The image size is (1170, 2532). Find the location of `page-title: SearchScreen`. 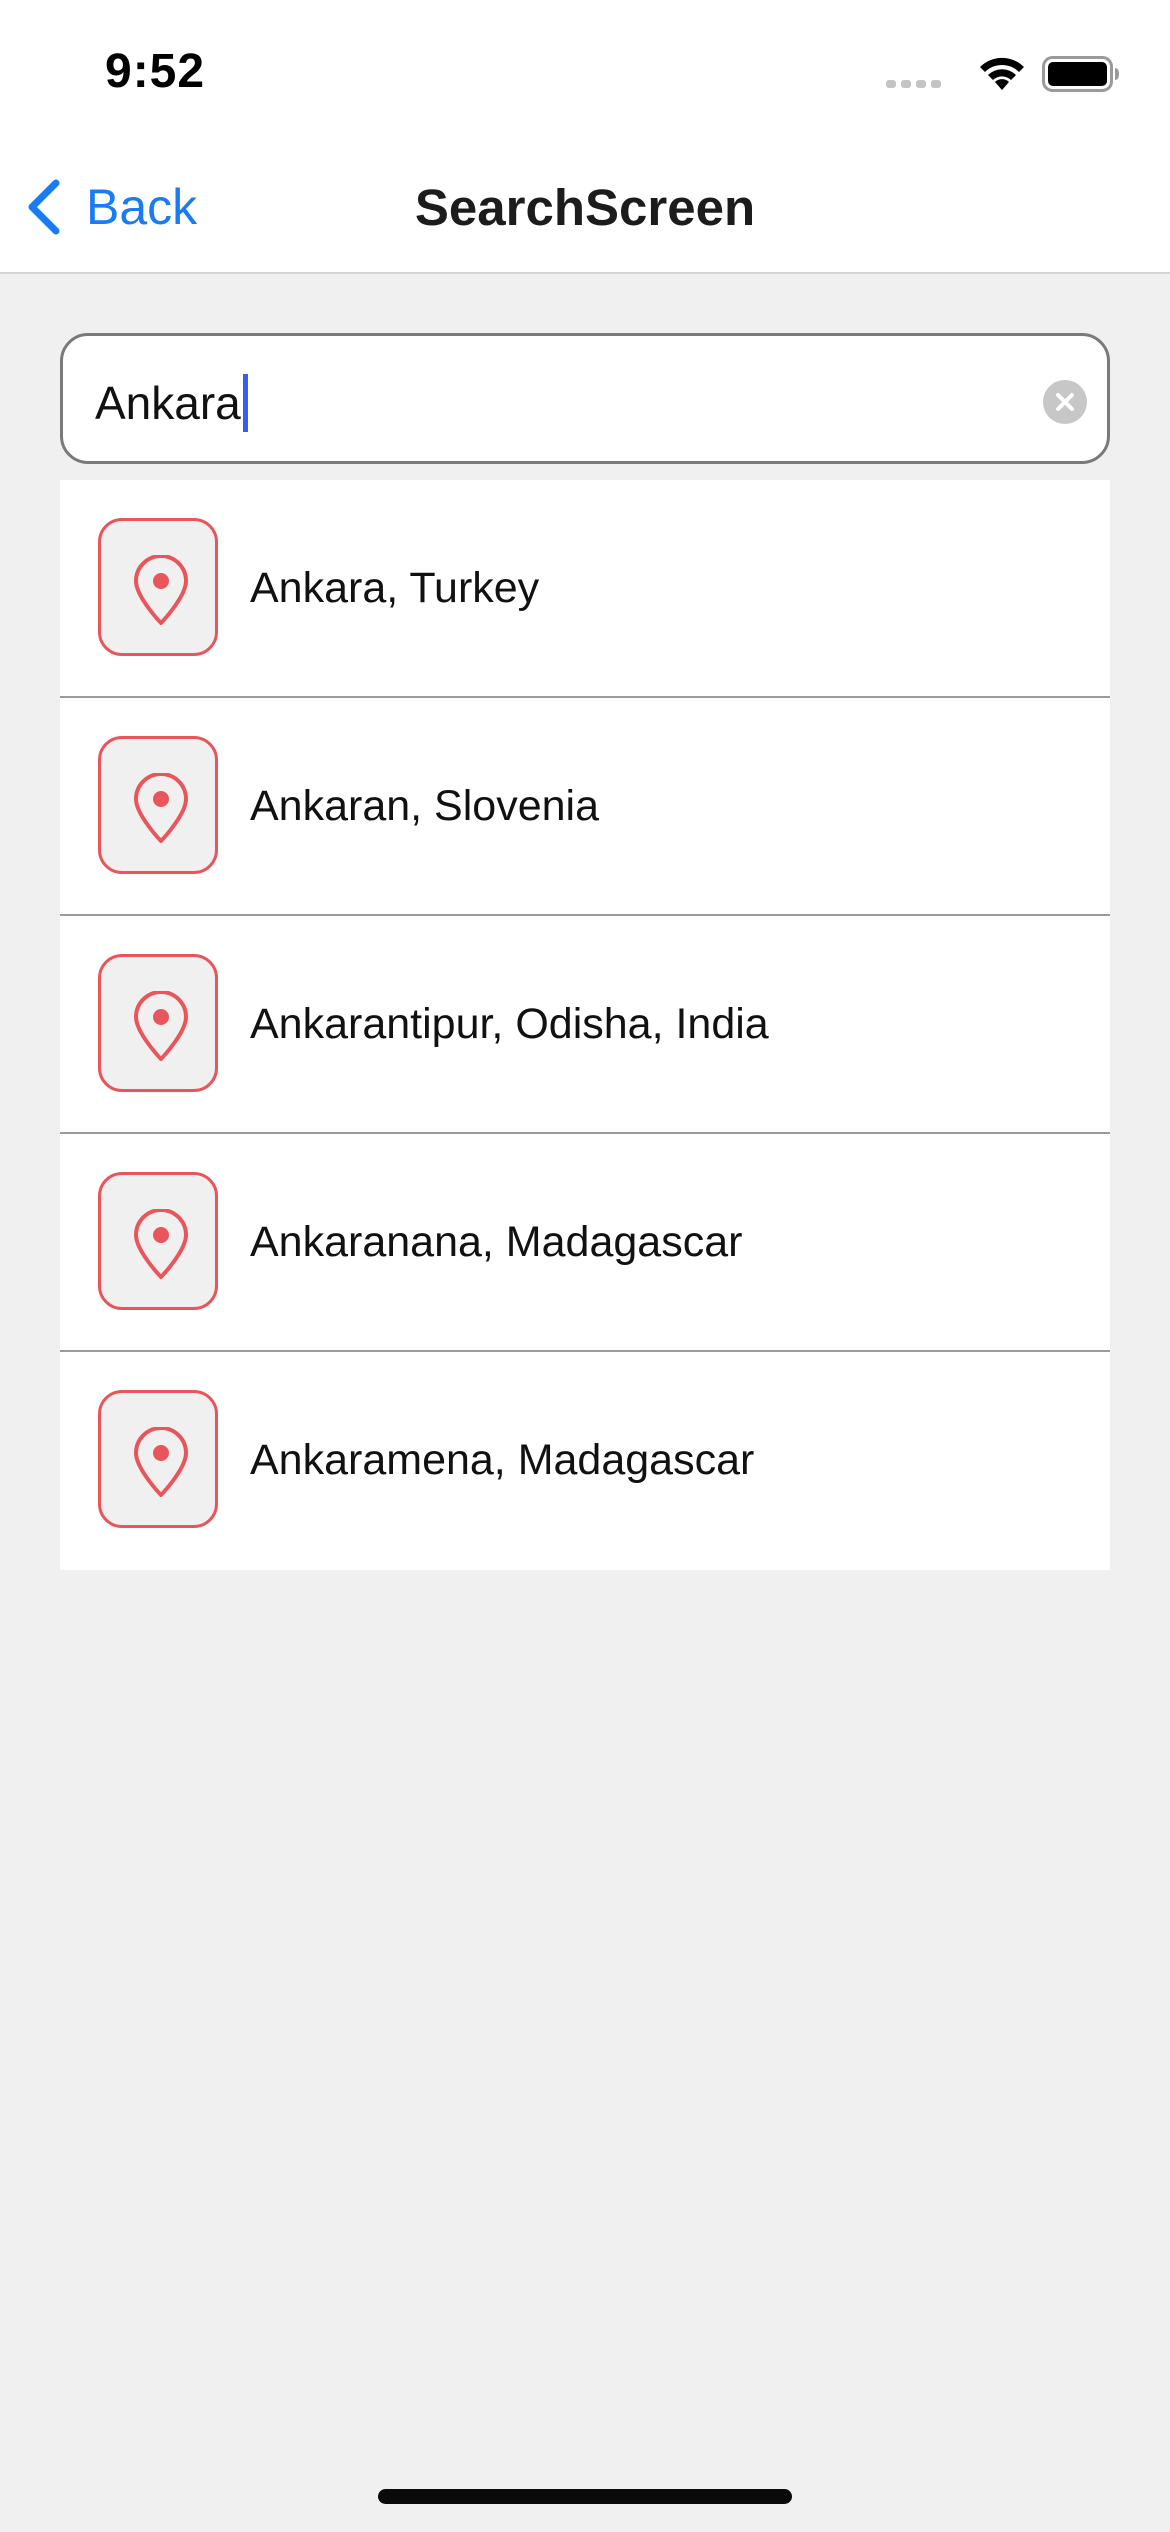

page-title: SearchScreen is located at coordinates (585, 207).